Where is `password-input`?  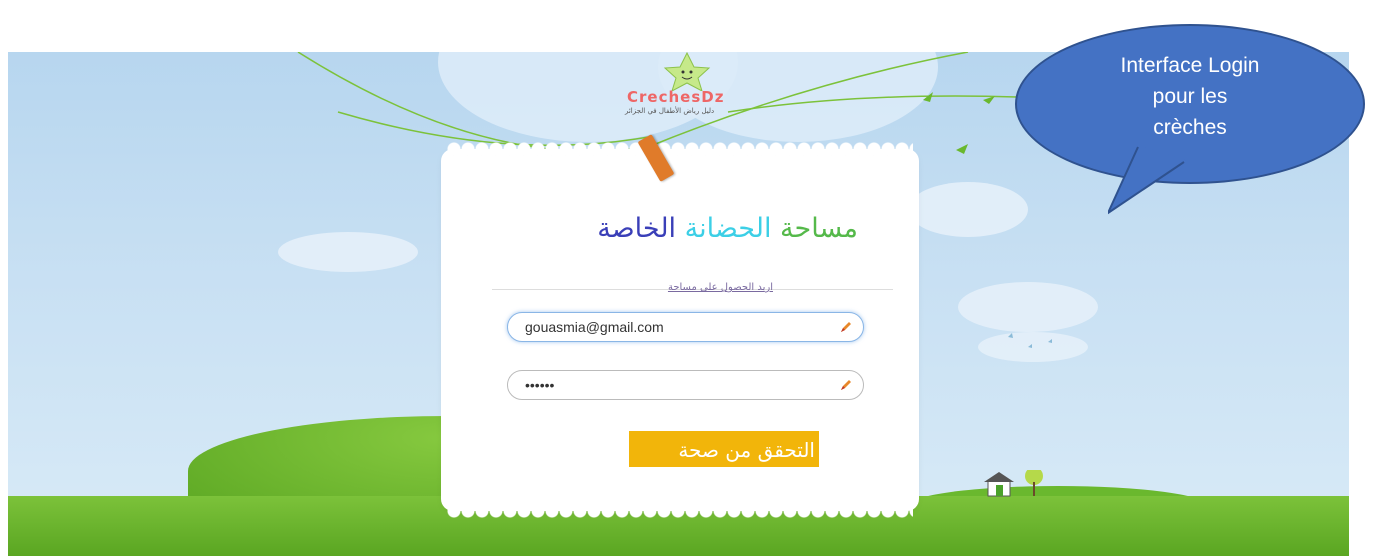 password-input is located at coordinates (675, 385).